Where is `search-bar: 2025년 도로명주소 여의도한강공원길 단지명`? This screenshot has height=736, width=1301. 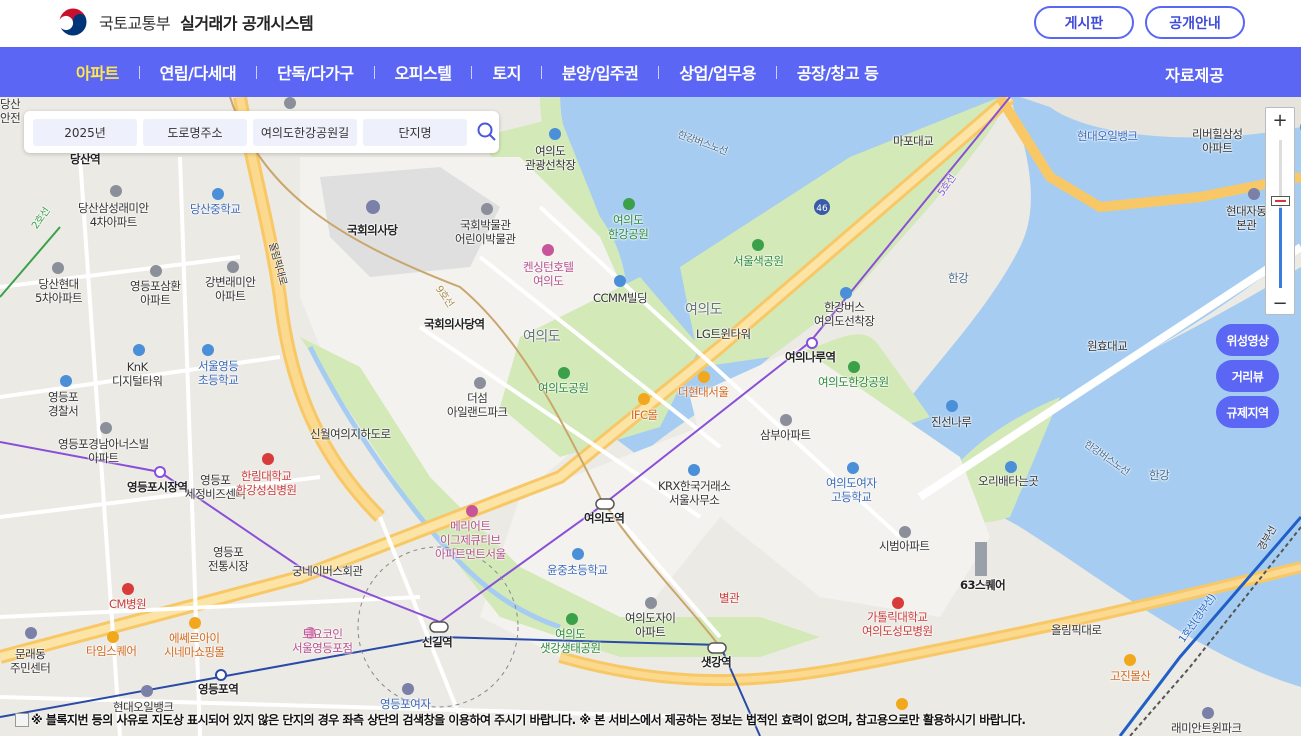
search-bar: 2025년 도로명주소 여의도한강공원길 단지명 is located at coordinates (261, 132).